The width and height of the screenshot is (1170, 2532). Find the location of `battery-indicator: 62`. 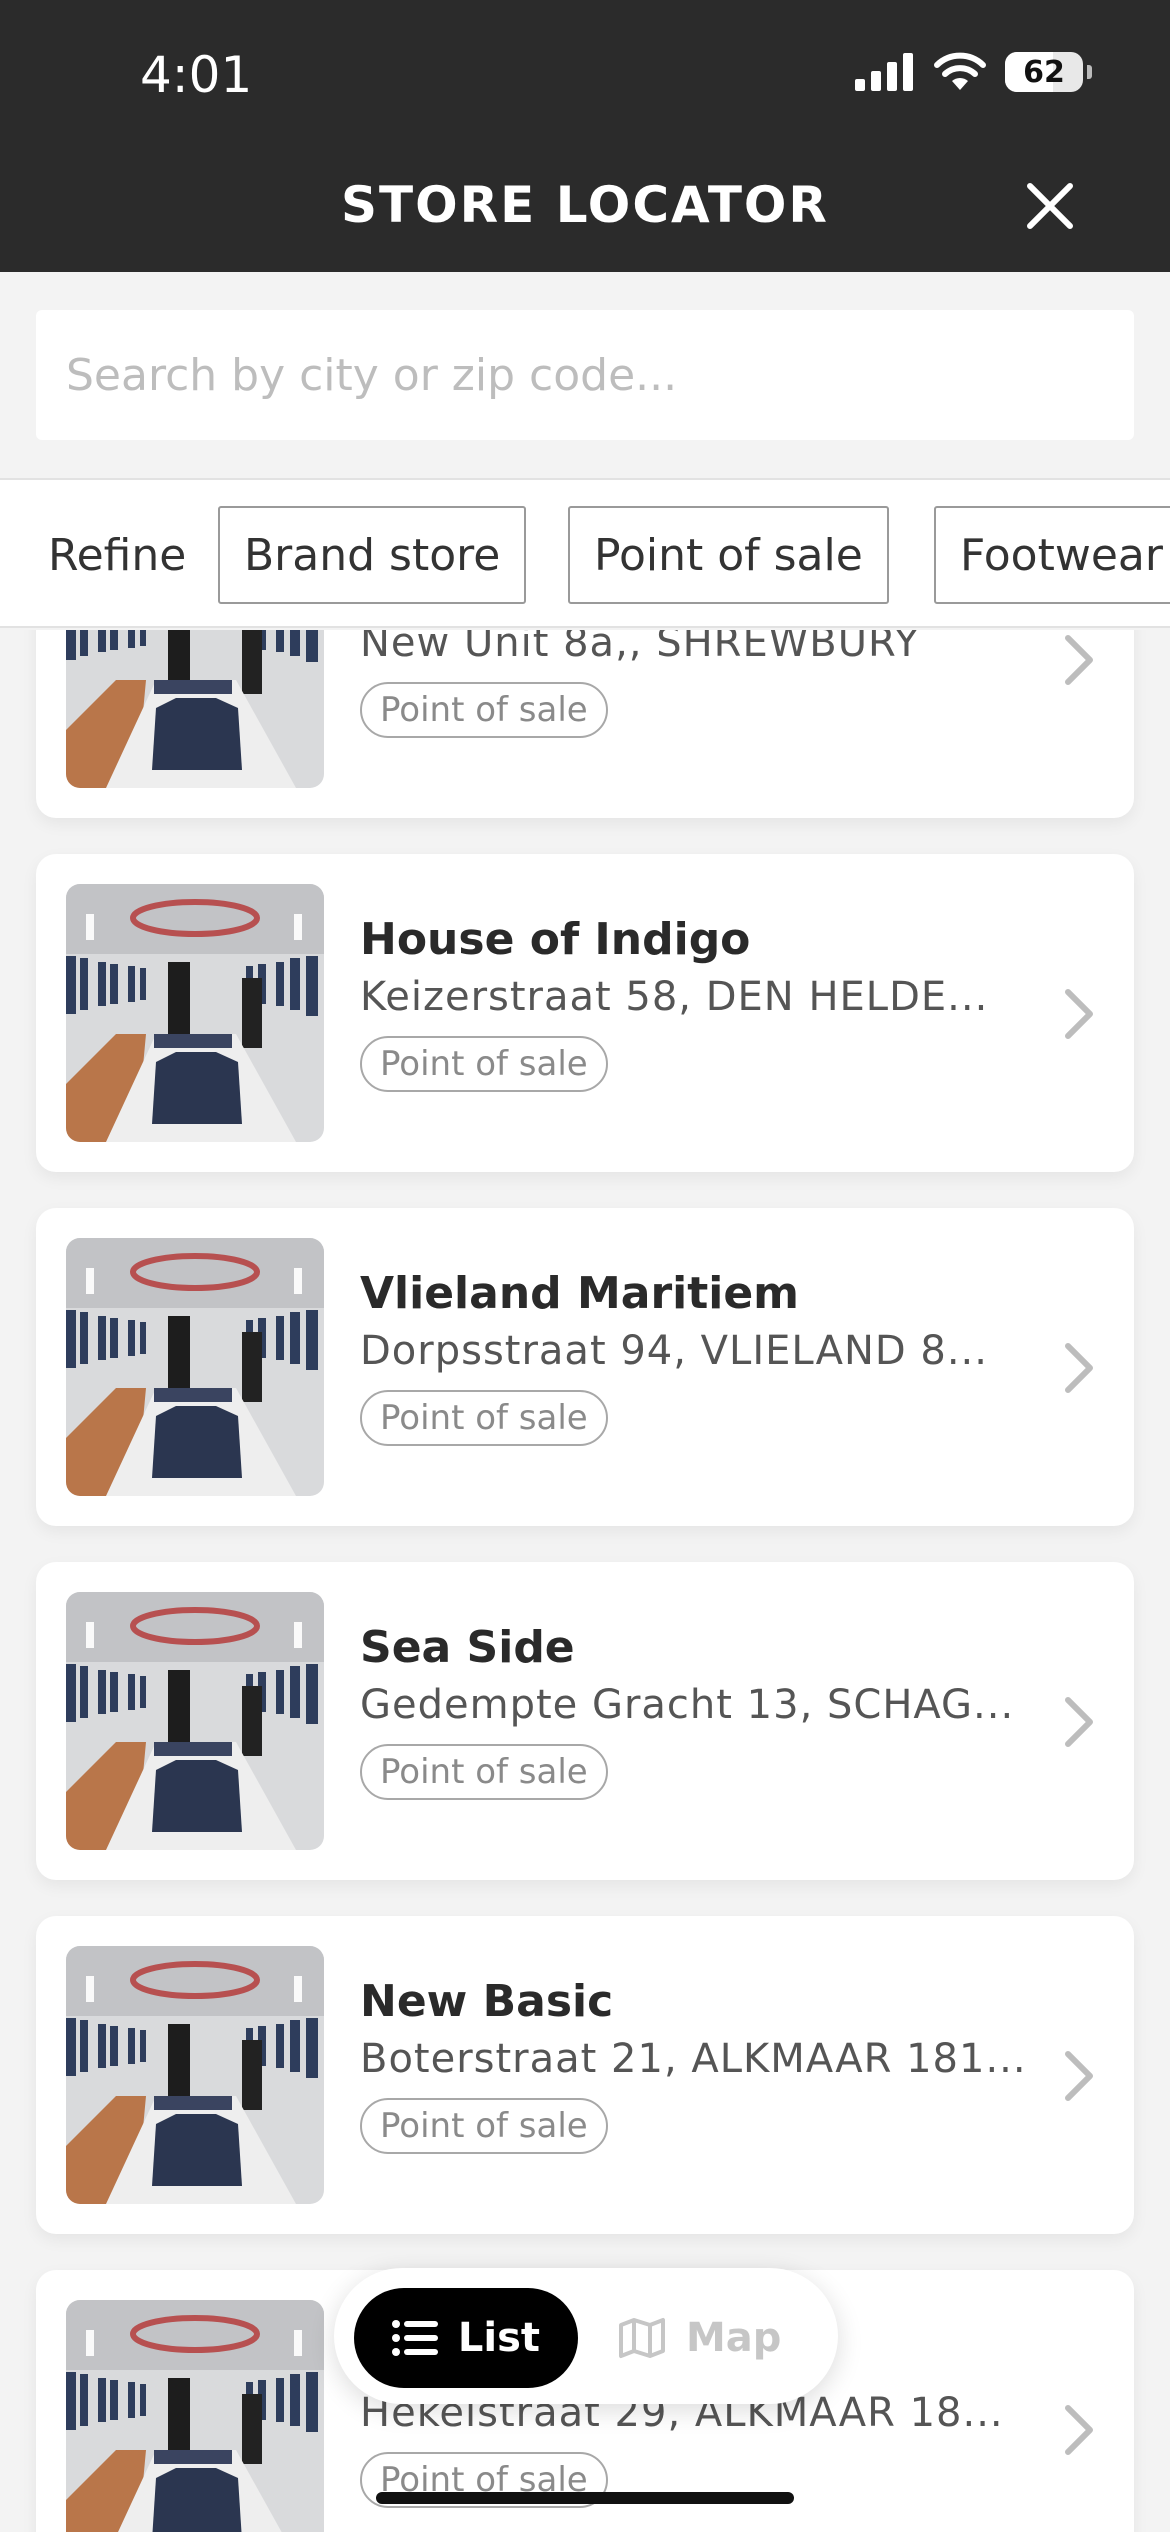

battery-indicator: 62 is located at coordinates (1044, 72).